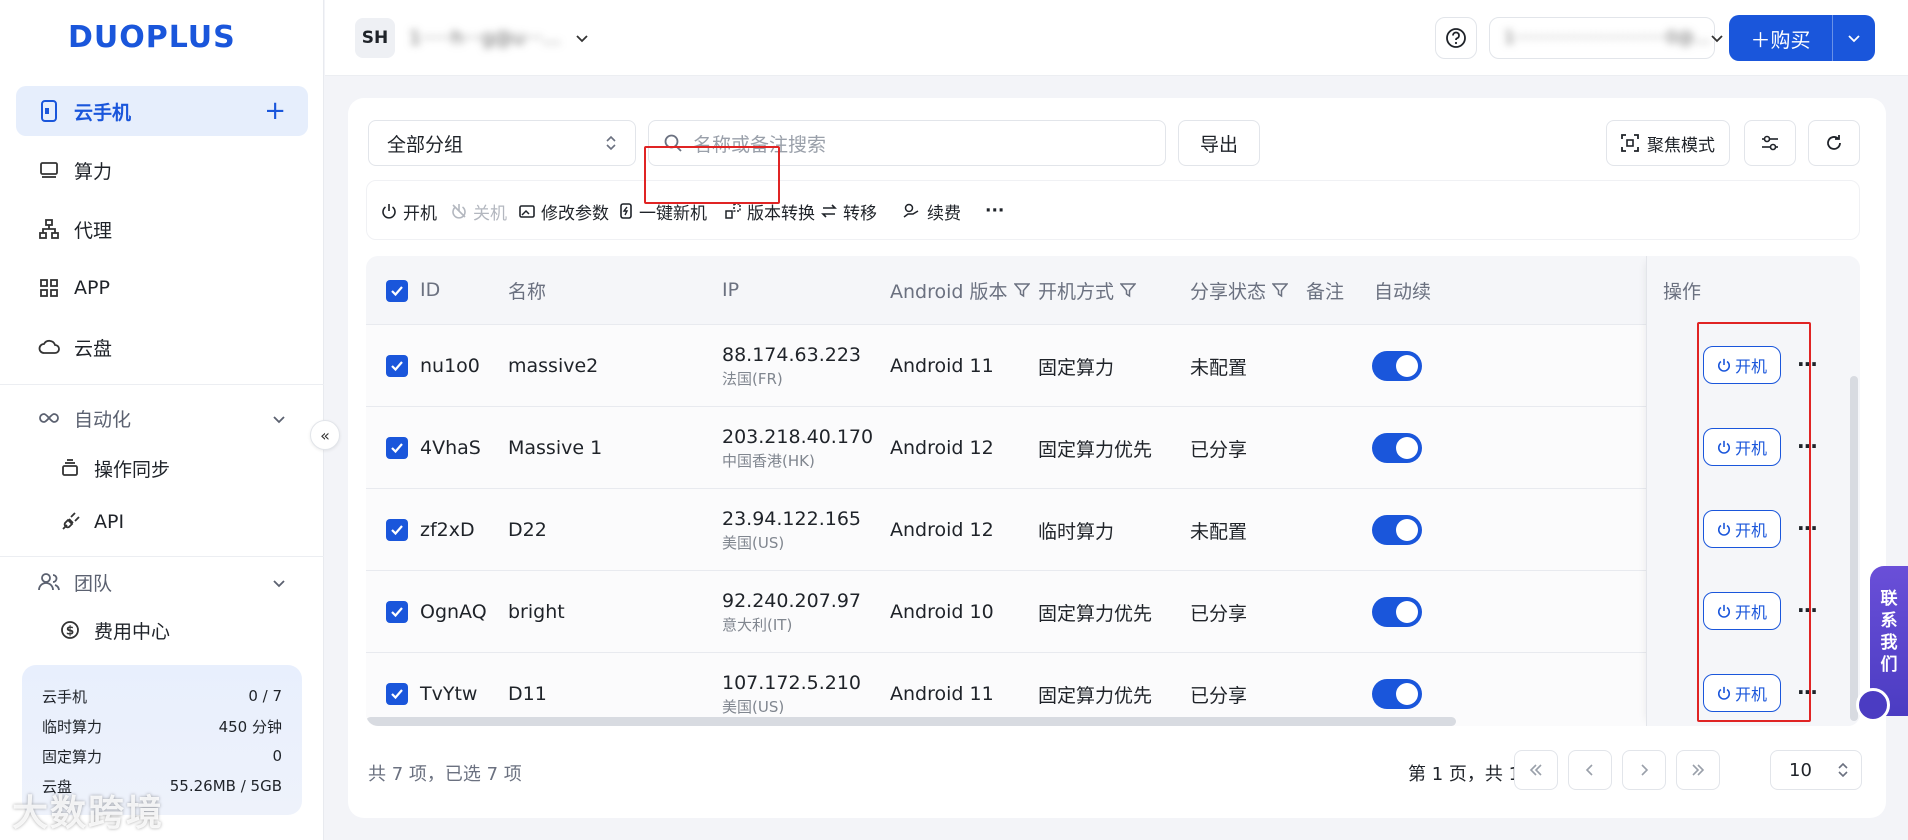  Describe the element at coordinates (49, 582) in the screenshot. I see `users-icon` at that location.